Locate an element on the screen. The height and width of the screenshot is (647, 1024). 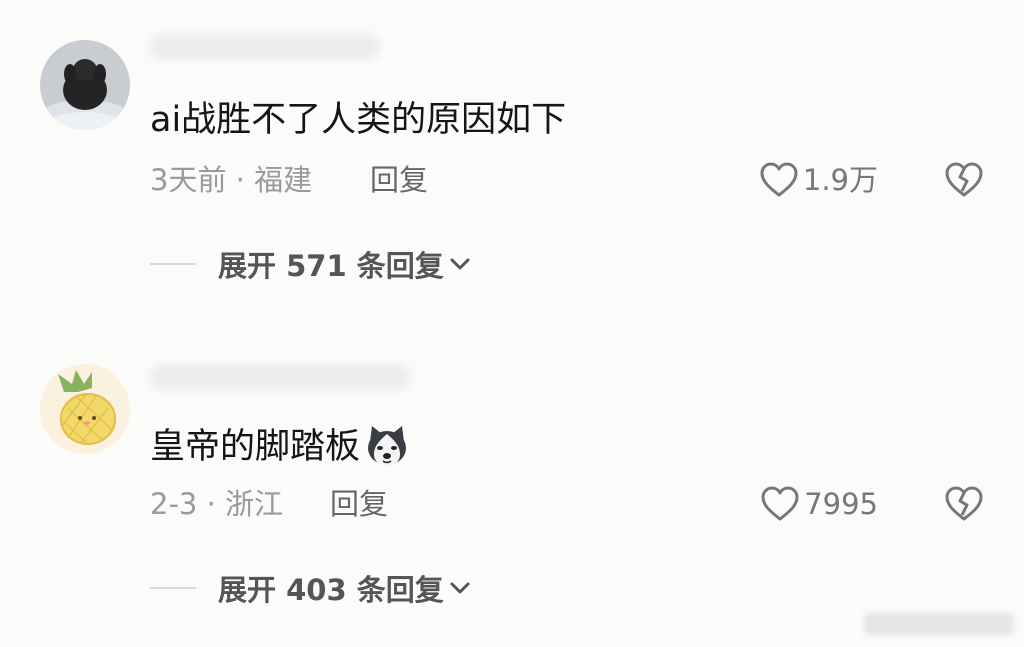
watermark is located at coordinates (939, 624).